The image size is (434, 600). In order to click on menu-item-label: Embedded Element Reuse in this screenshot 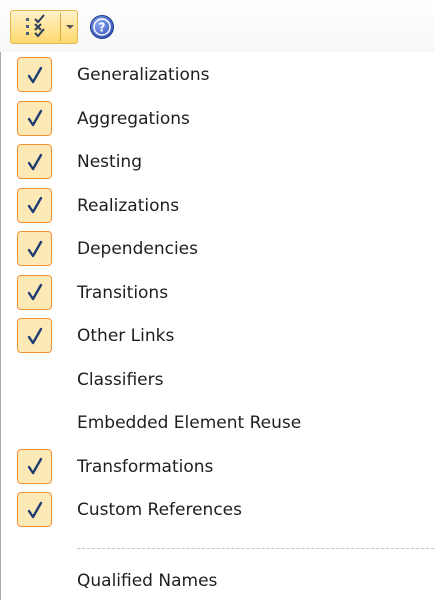, I will do `click(189, 423)`.